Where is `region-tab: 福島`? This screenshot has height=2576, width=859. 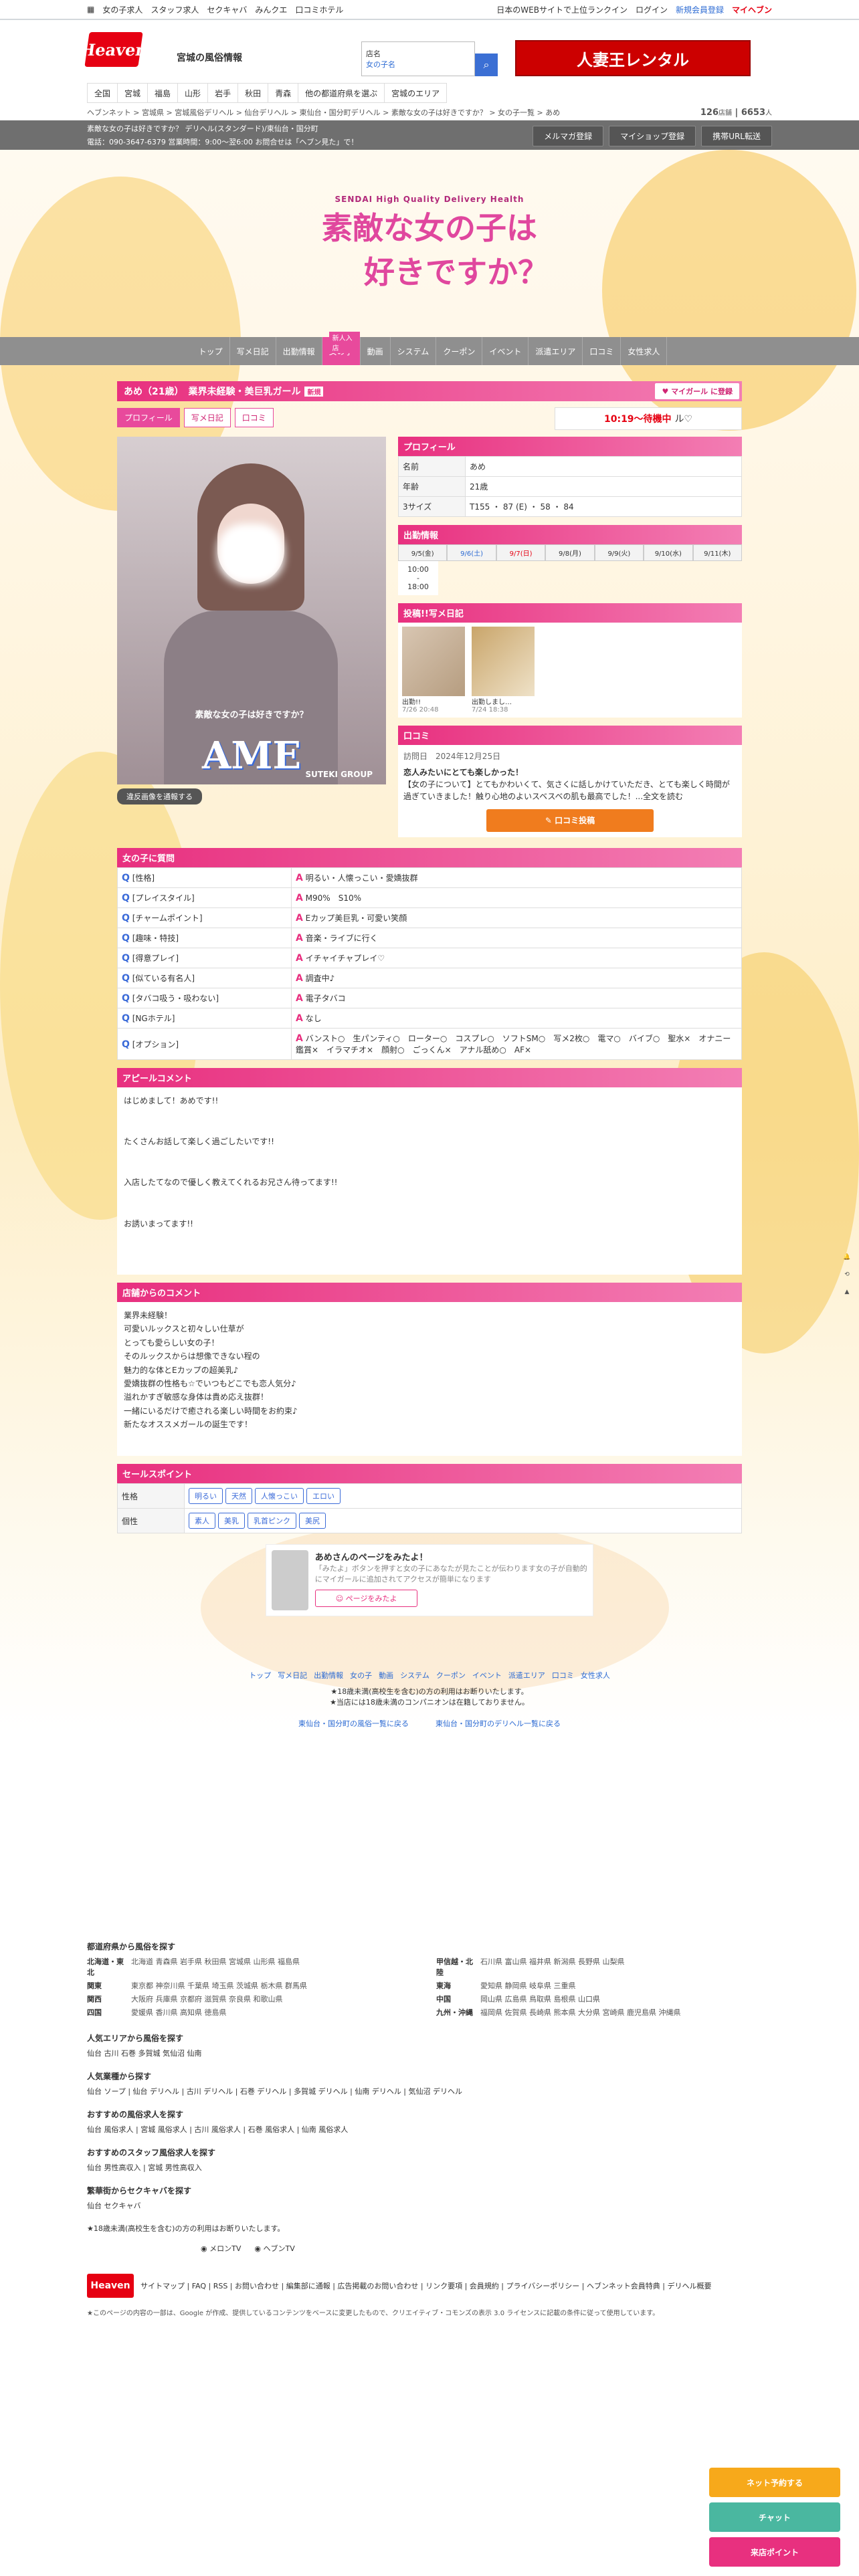
region-tab: 福島 is located at coordinates (162, 93).